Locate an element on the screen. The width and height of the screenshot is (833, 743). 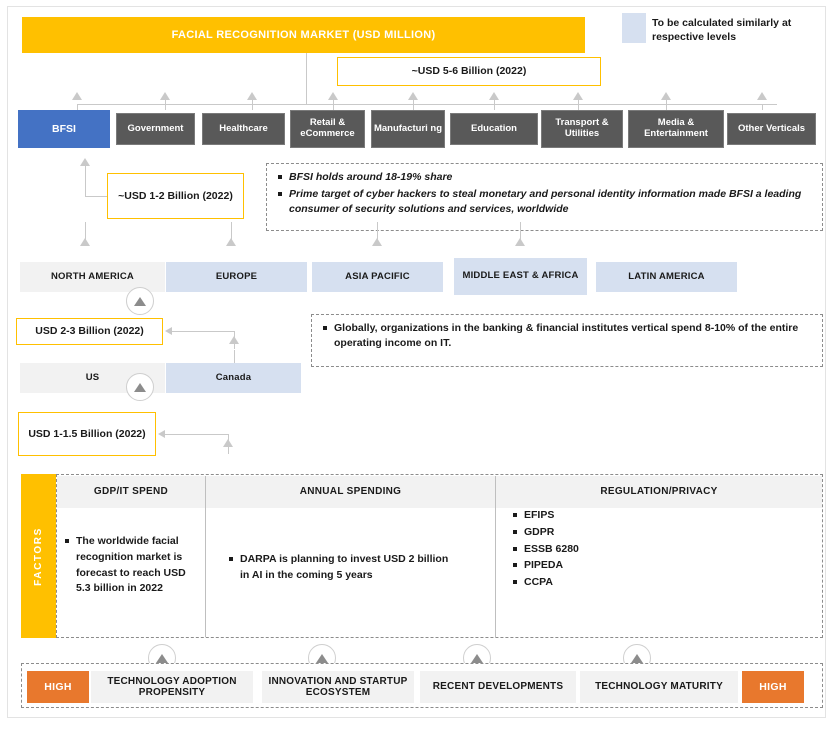
connector-banner-to-verticals is located at coordinates (306, 78).